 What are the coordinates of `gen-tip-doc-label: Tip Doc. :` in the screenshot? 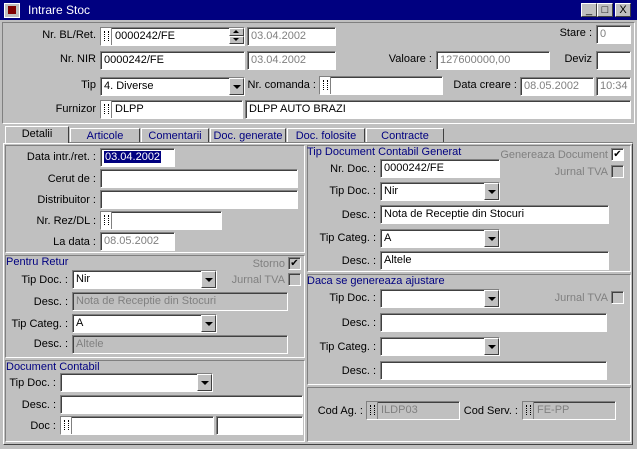 It's located at (352, 191).